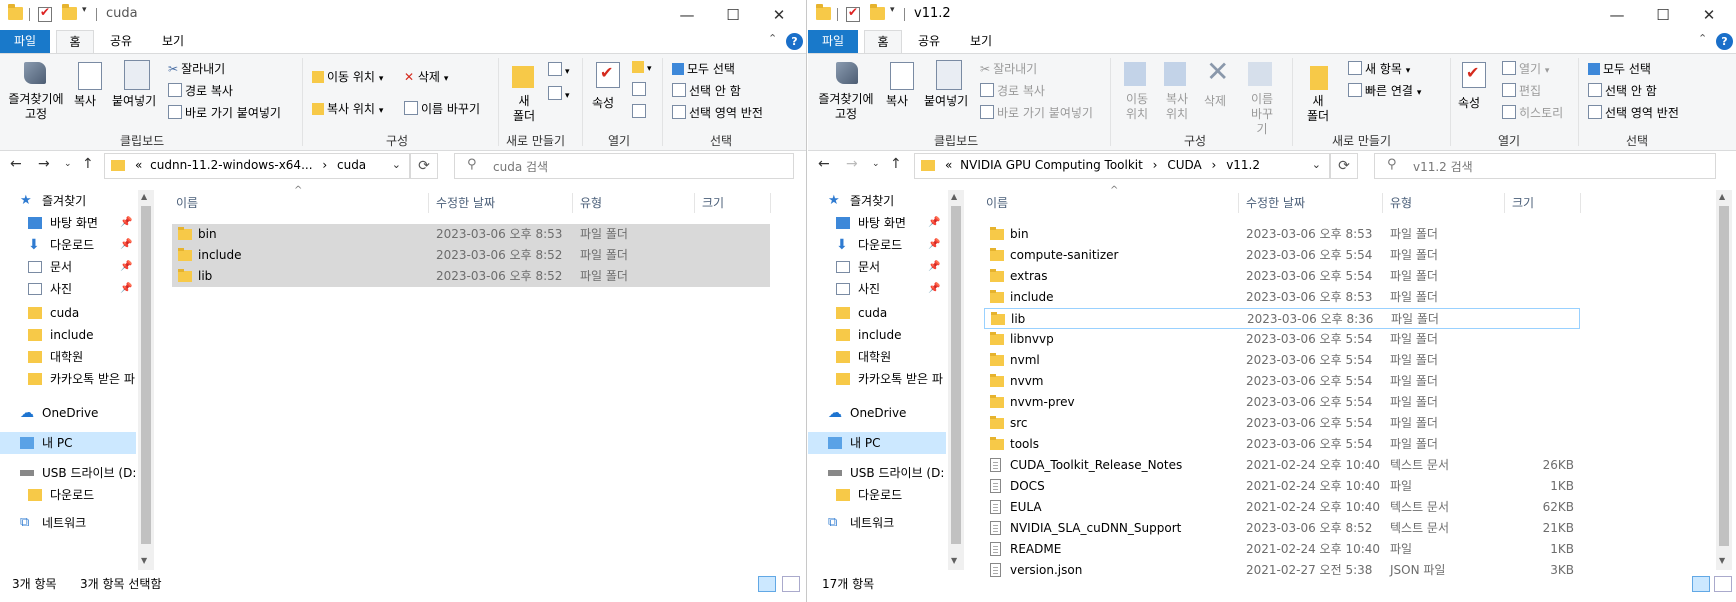  What do you see at coordinates (1545, 166) in the screenshot?
I see `search-box: ⚲ v11.2 검색` at bounding box center [1545, 166].